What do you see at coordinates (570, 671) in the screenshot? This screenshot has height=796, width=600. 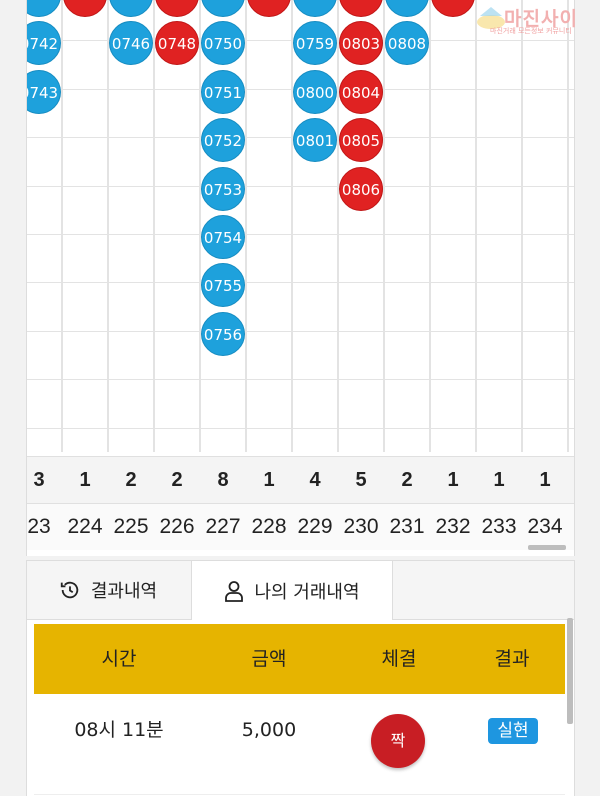 I see `vertical-scrollbar` at bounding box center [570, 671].